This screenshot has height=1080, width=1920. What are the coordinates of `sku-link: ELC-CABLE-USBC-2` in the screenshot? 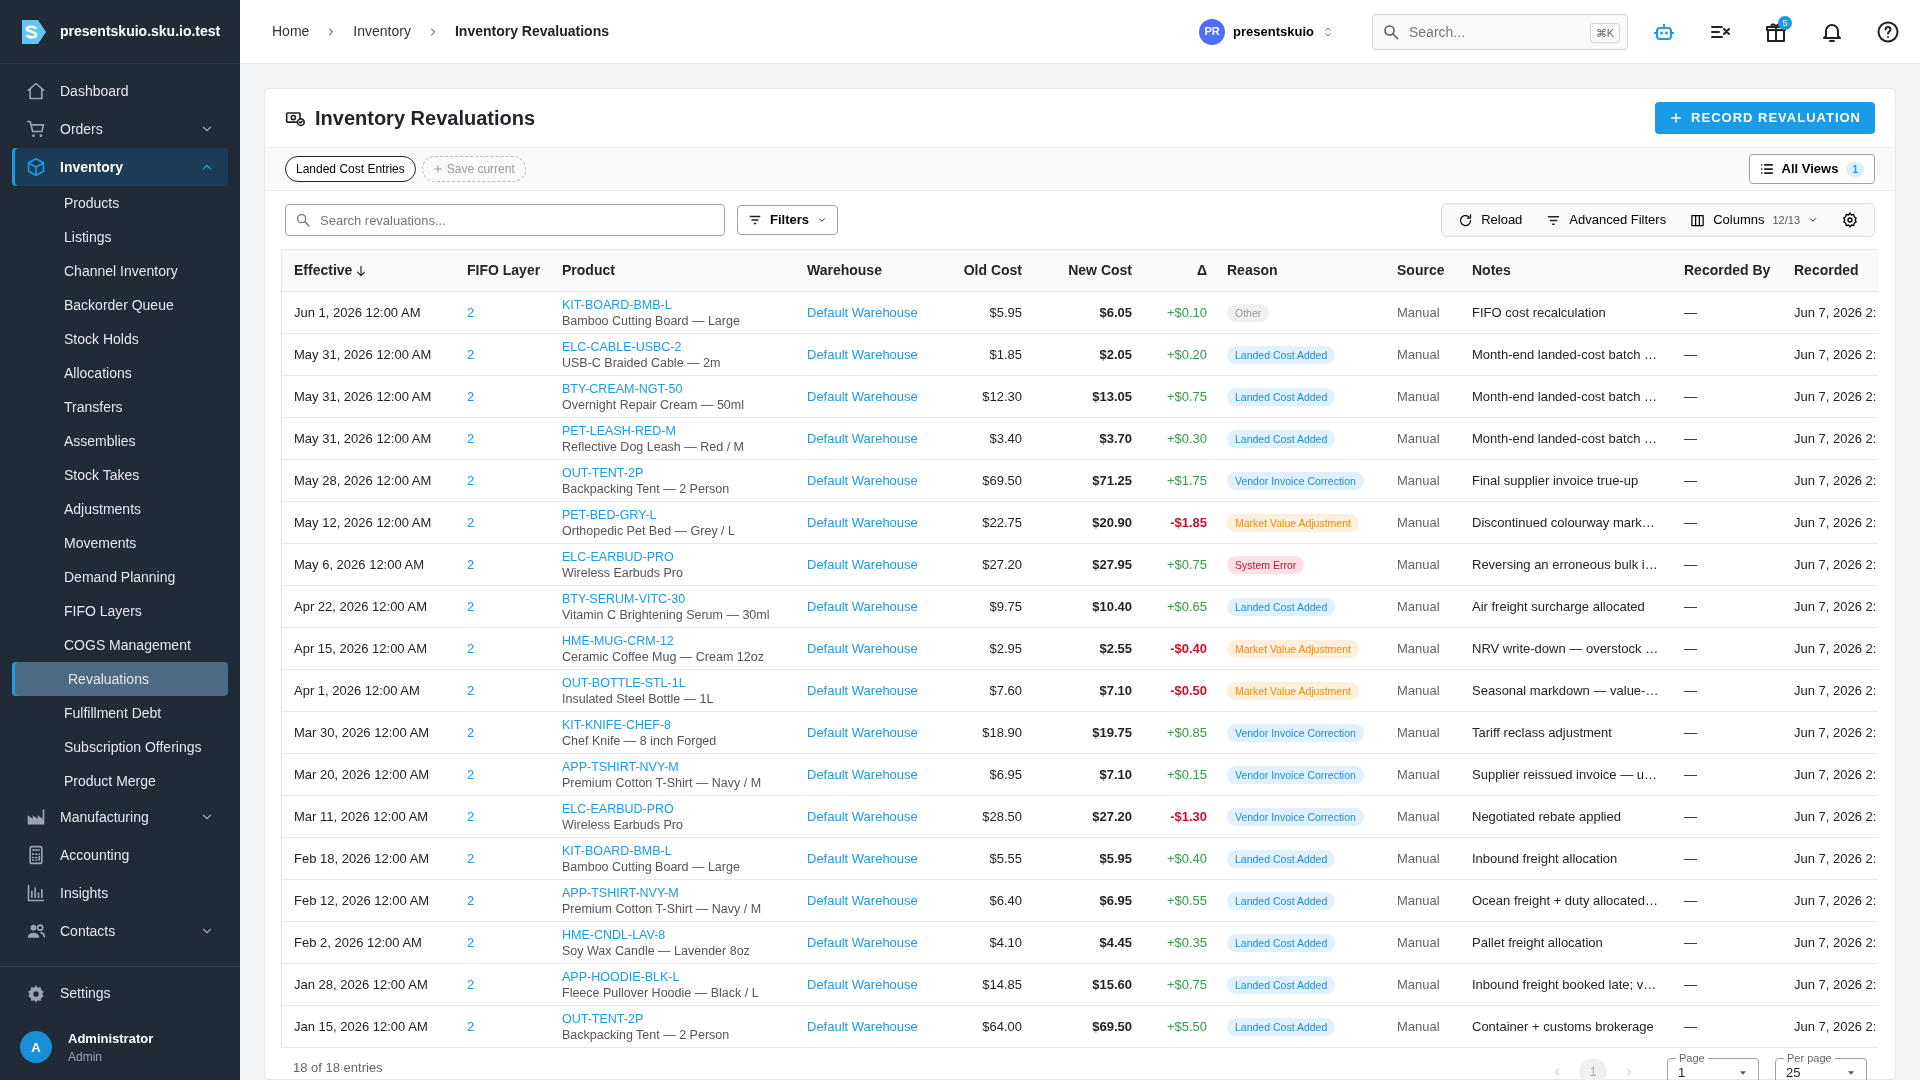 It's located at (674, 346).